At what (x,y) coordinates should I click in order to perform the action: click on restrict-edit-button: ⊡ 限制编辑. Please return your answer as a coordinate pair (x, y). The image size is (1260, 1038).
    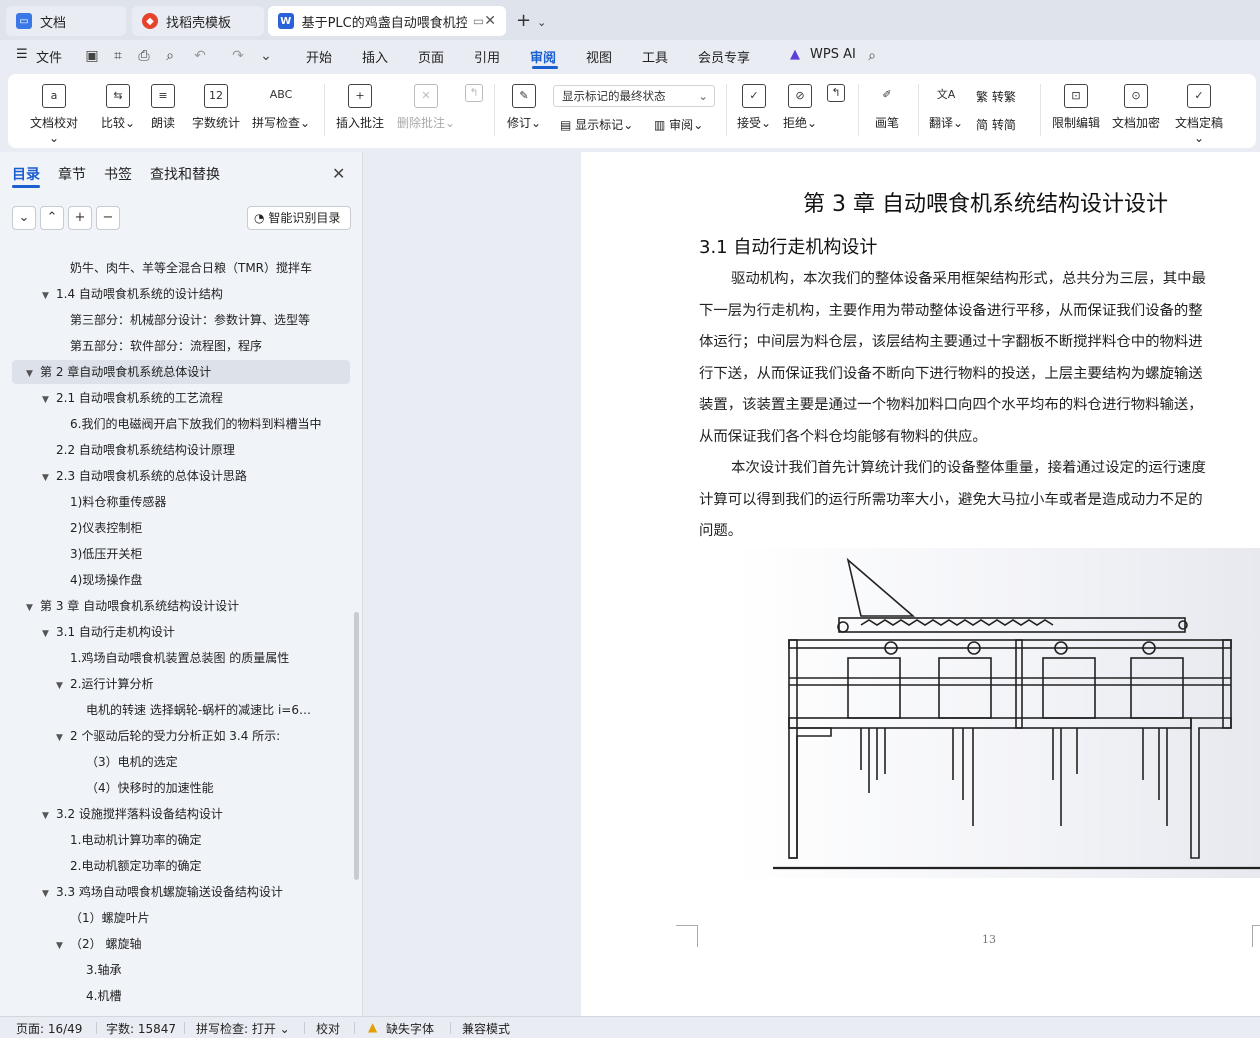
    Looking at the image, I should click on (1076, 107).